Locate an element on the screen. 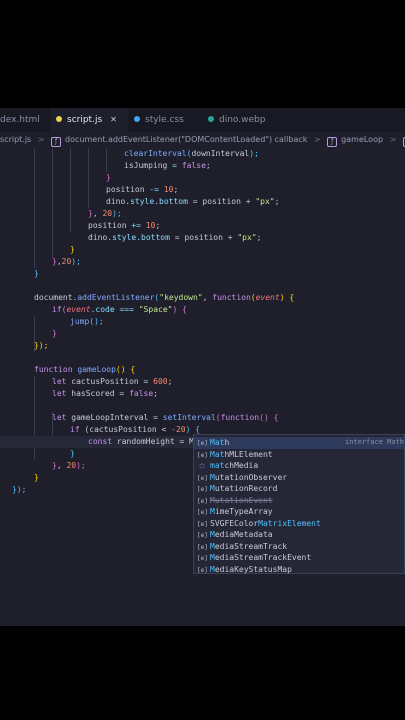 The width and height of the screenshot is (405, 720). code-line: },20); is located at coordinates (66, 261).